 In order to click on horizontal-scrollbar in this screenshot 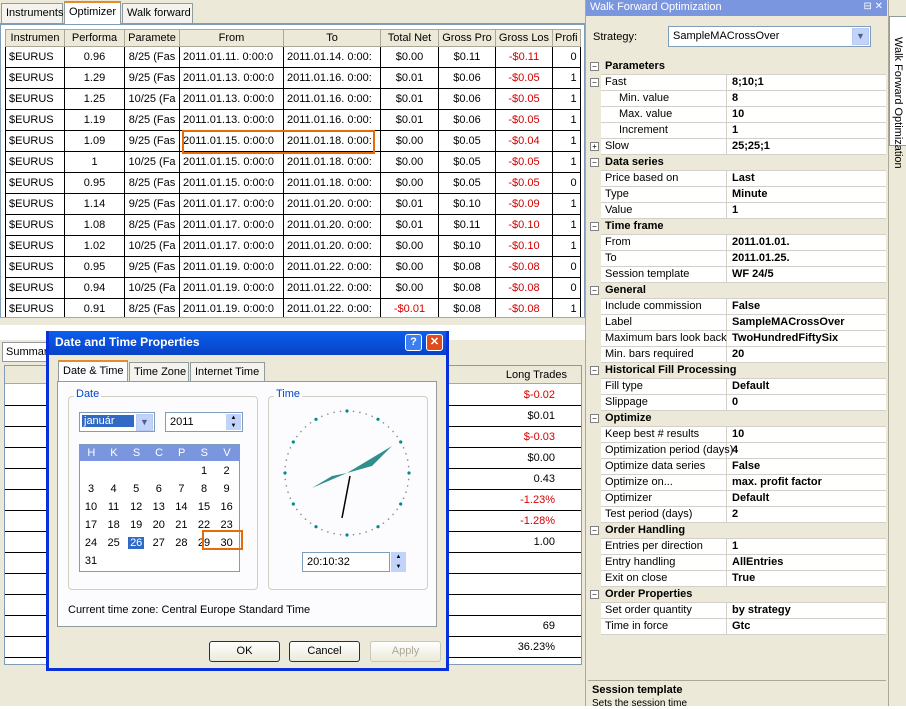, I will do `click(292, 321)`.